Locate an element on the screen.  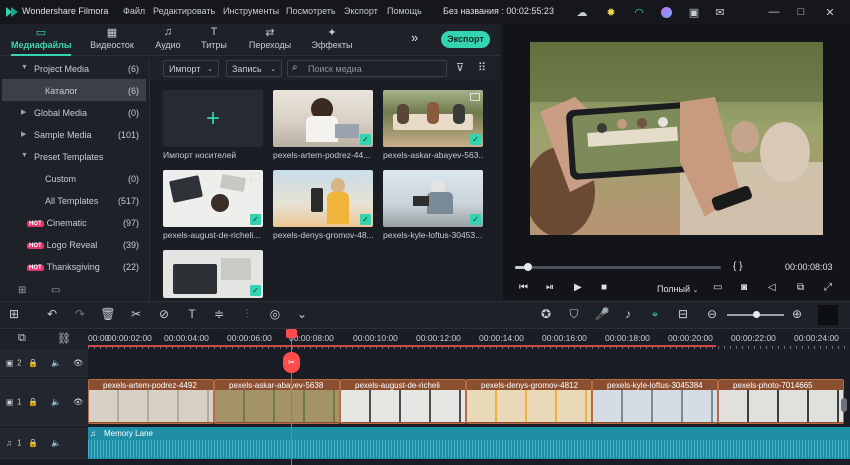
headset-icon: ◠ is located at coordinates (639, 12).